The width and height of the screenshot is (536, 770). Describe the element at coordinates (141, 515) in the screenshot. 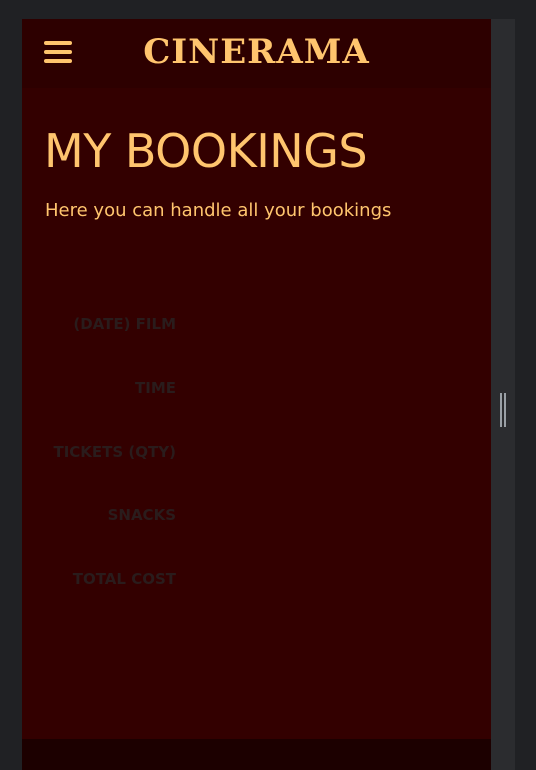

I see `snacks-label: SNACKS` at that location.